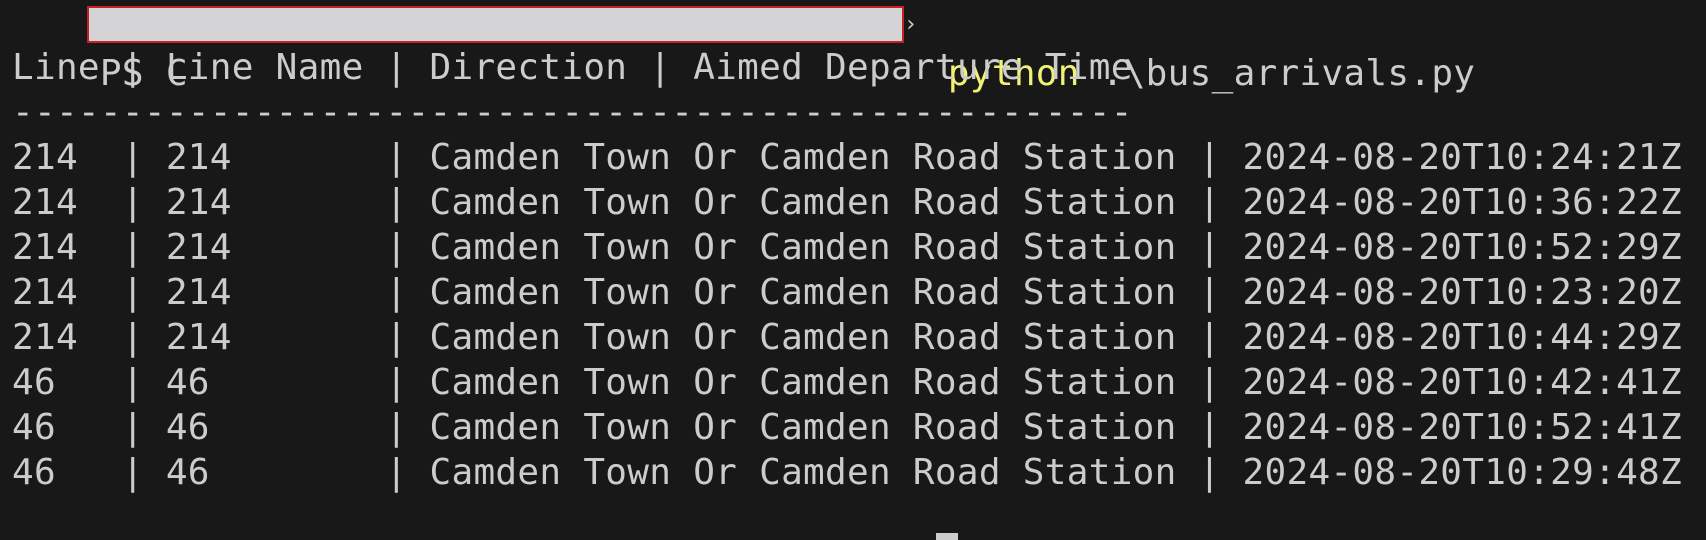 This screenshot has height=540, width=1706. Describe the element at coordinates (495, 24) in the screenshot. I see `redacted-path` at that location.